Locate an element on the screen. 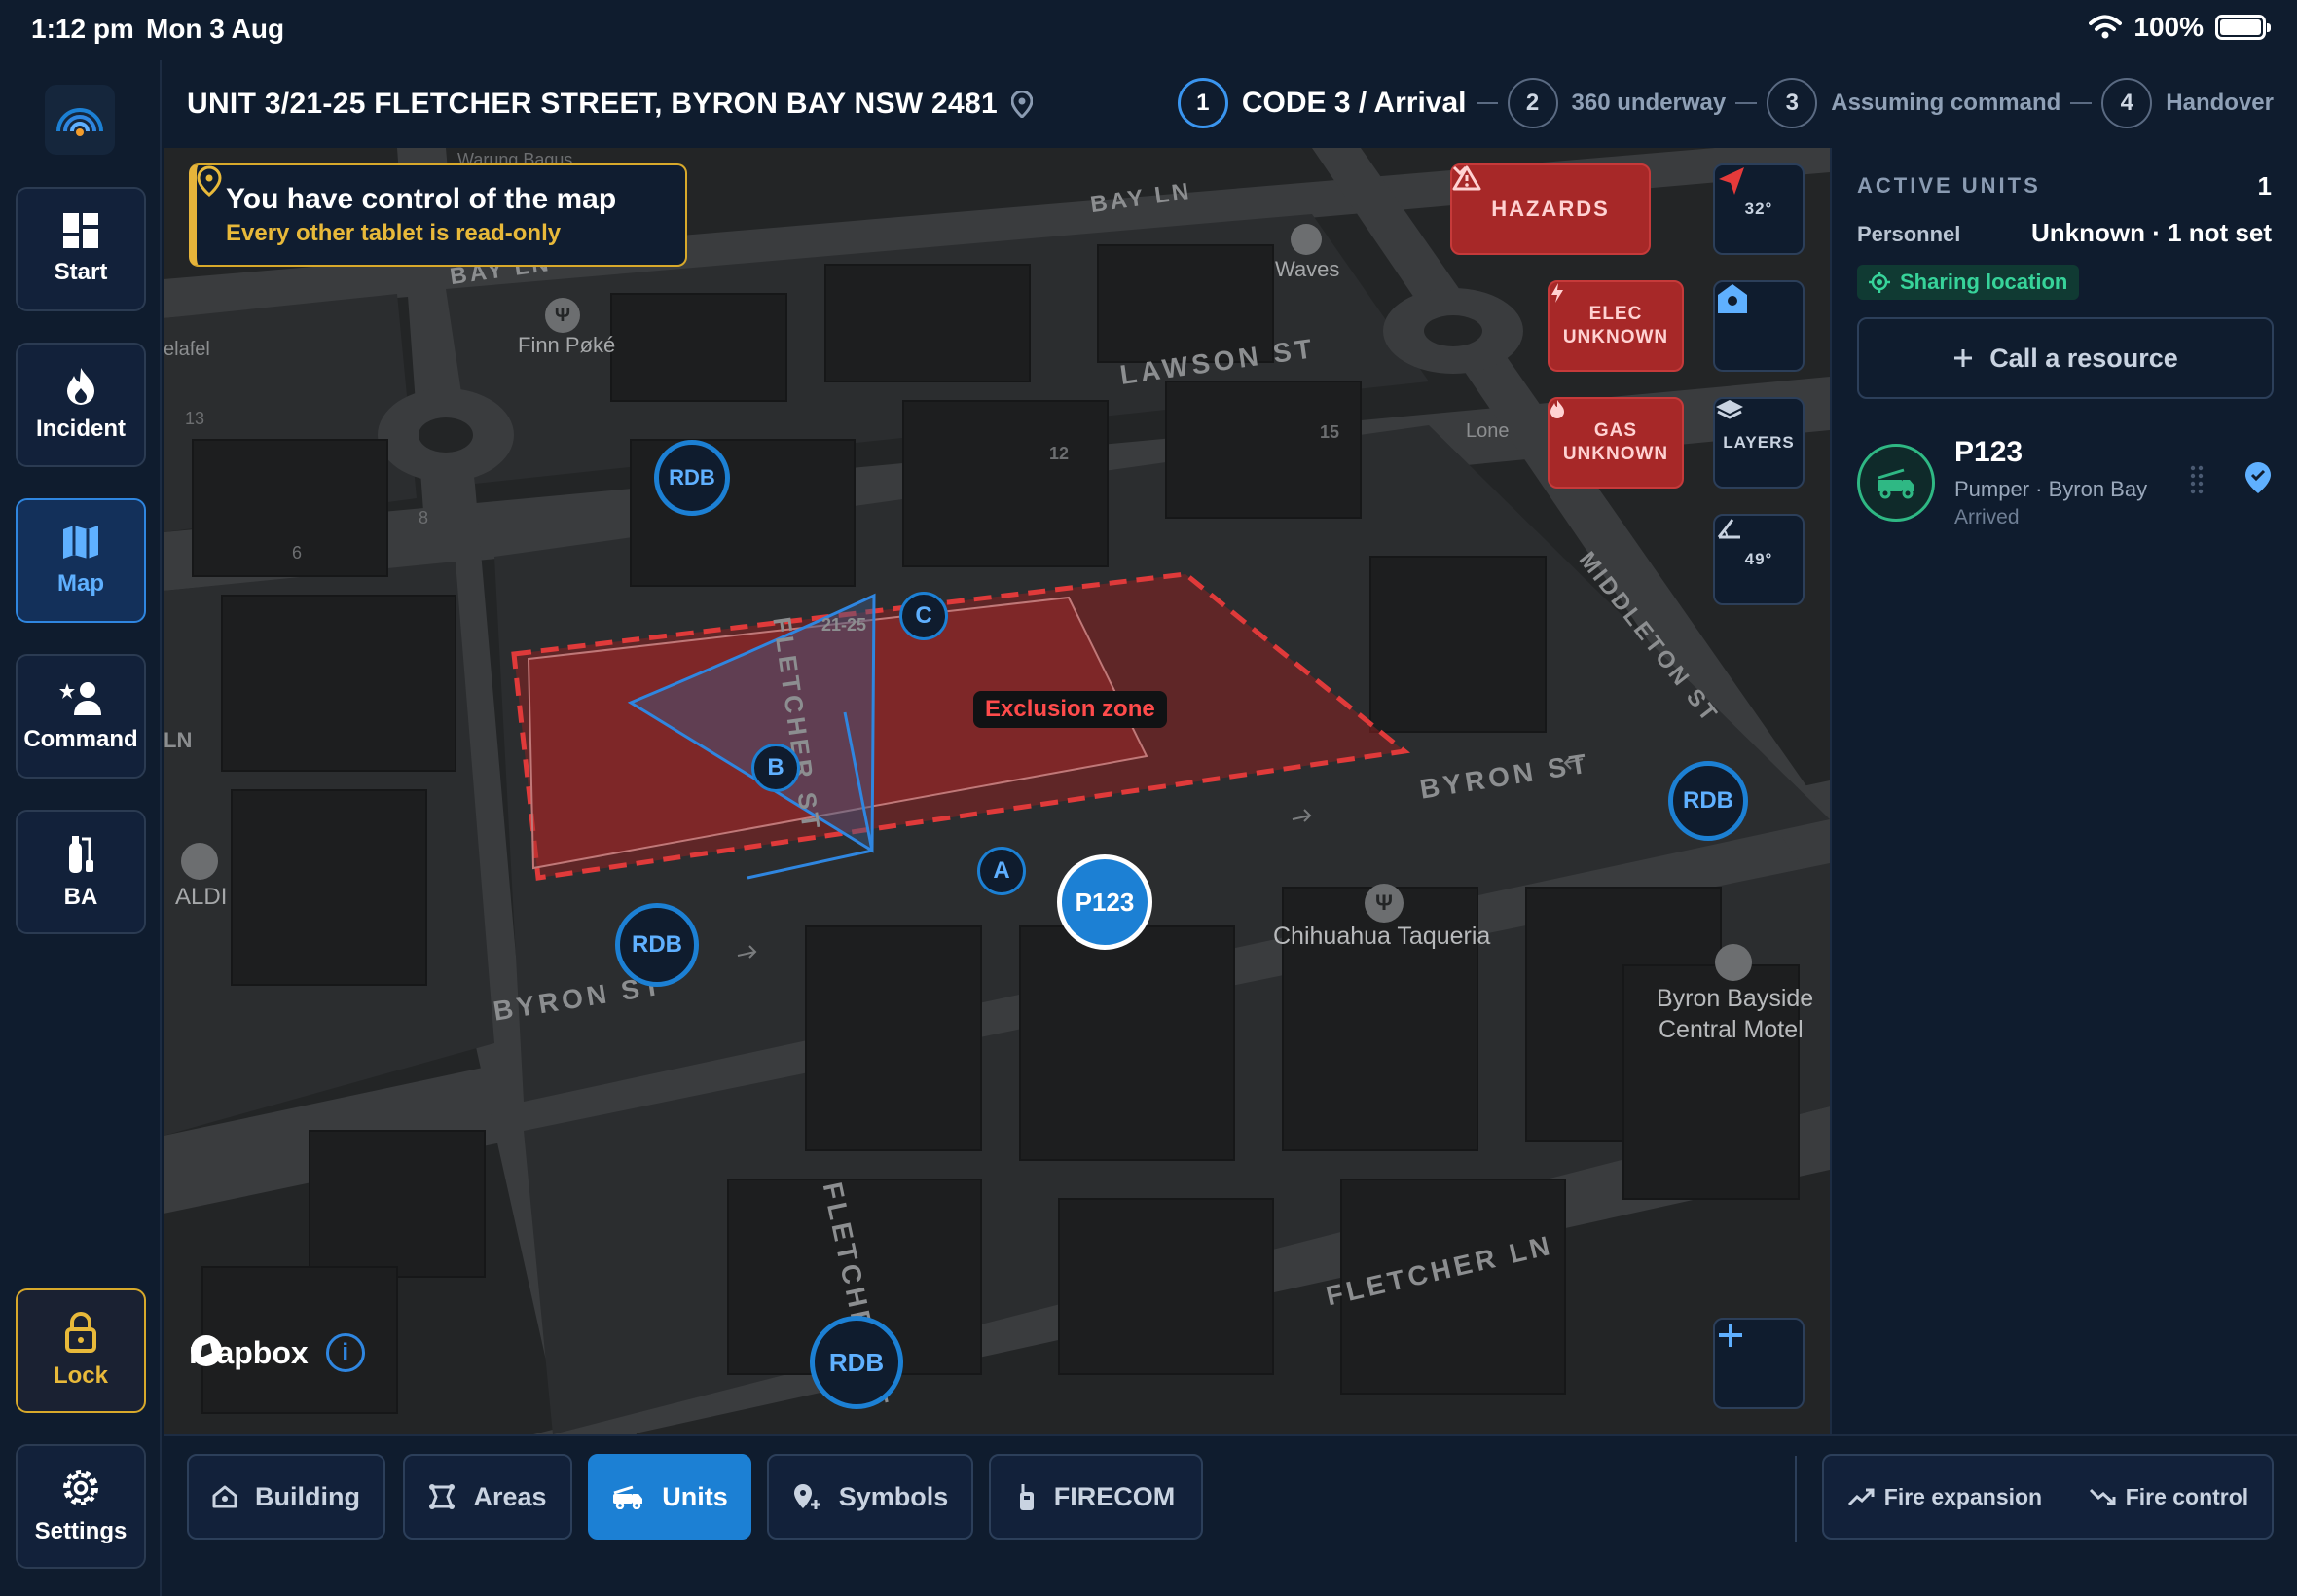  location-target-icon is located at coordinates (1879, 282).